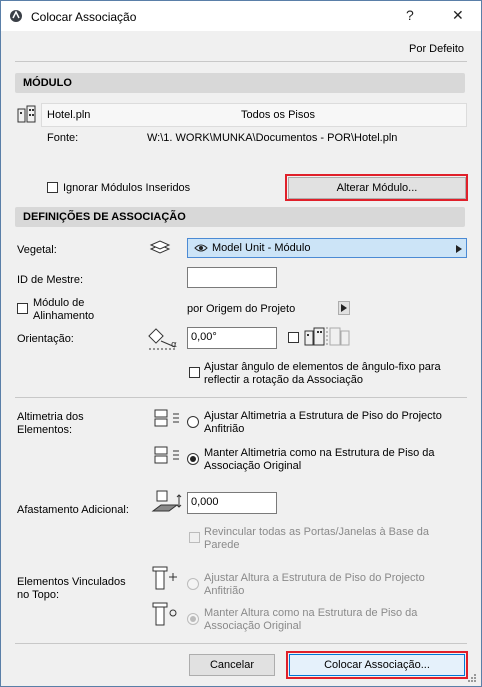  Describe the element at coordinates (127, 188) in the screenshot. I see `ignore-modules-label: Ignorar Módulos Inseridos` at that location.